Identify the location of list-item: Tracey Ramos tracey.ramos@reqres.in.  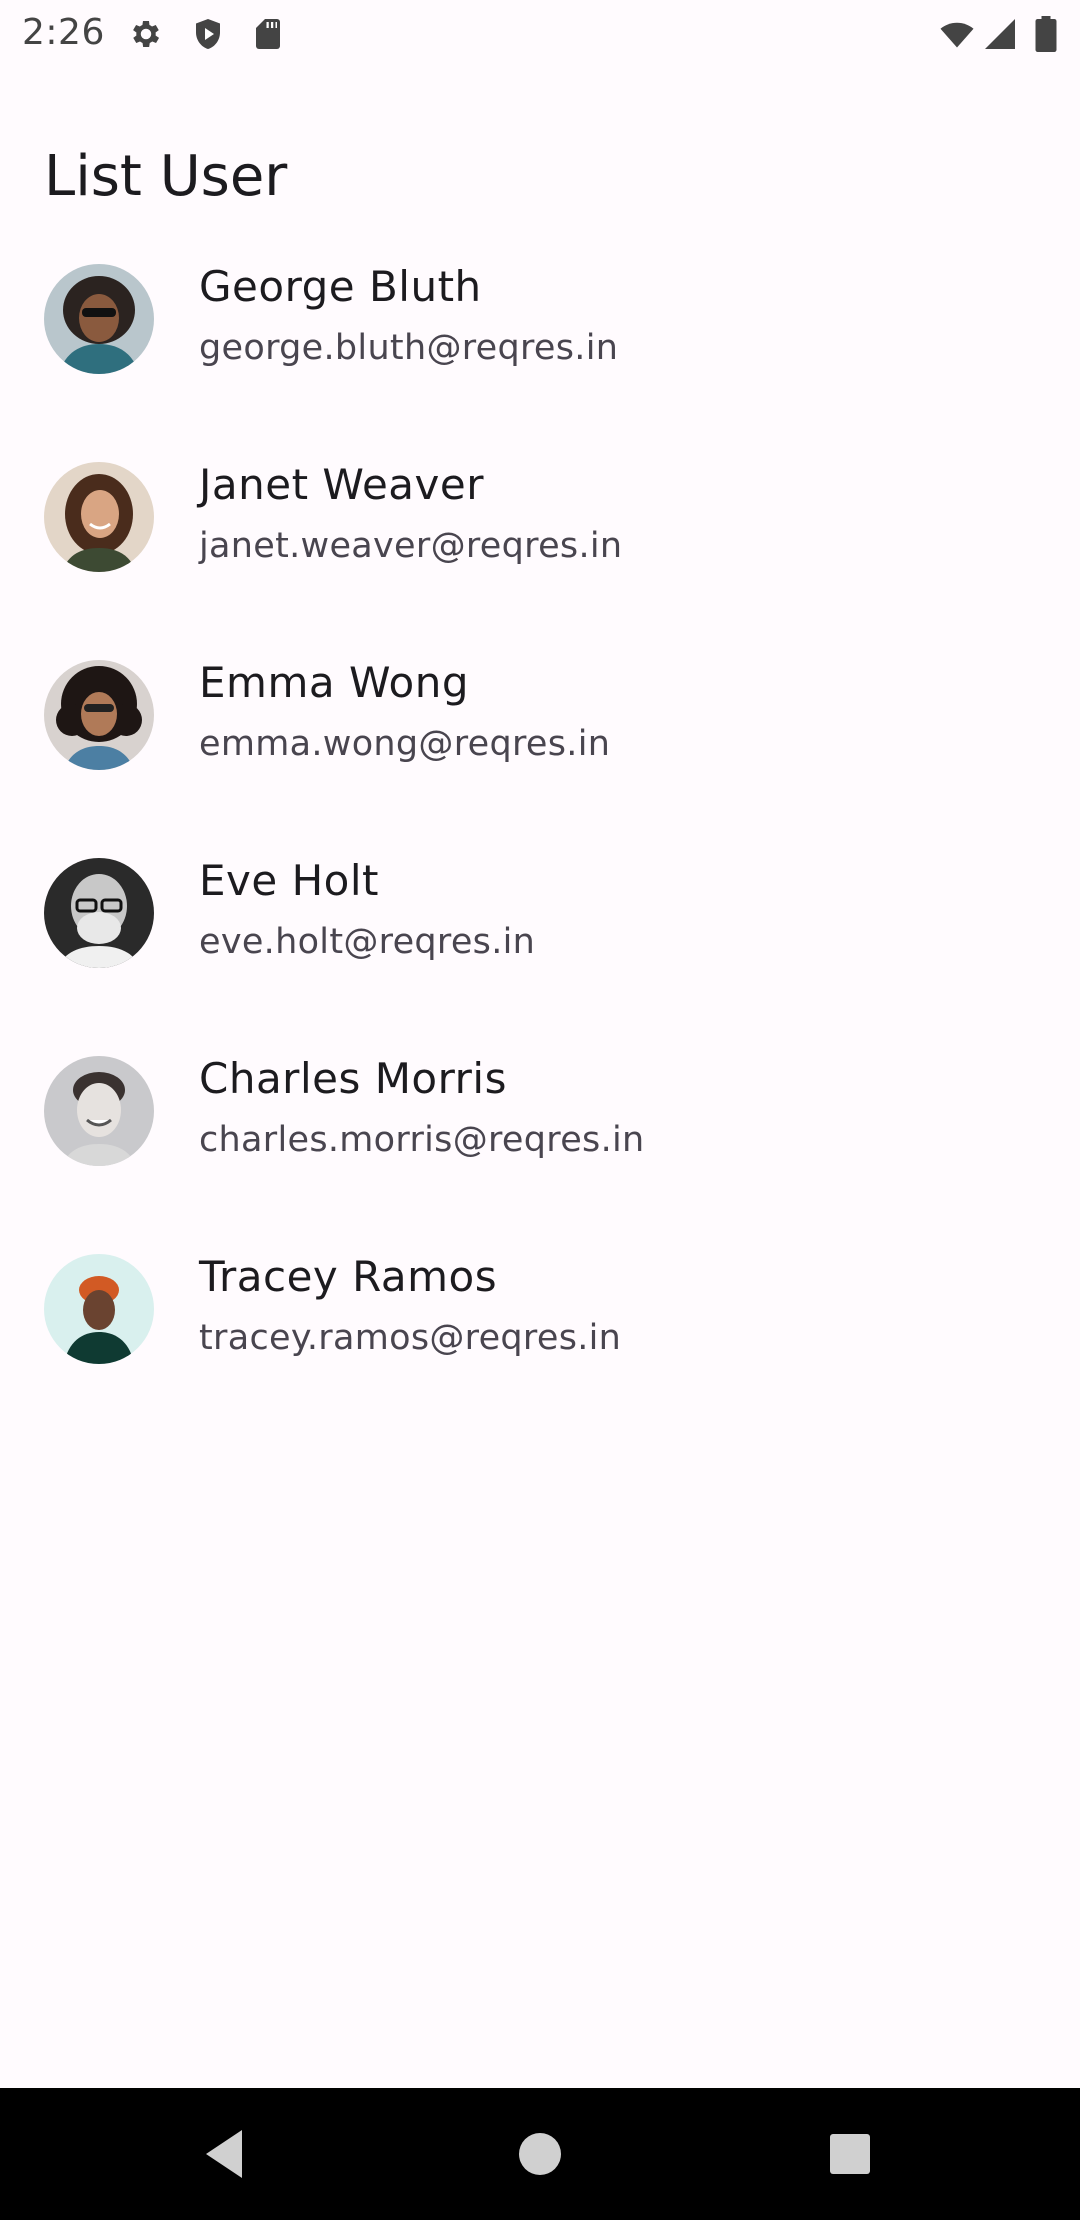
(540, 1319).